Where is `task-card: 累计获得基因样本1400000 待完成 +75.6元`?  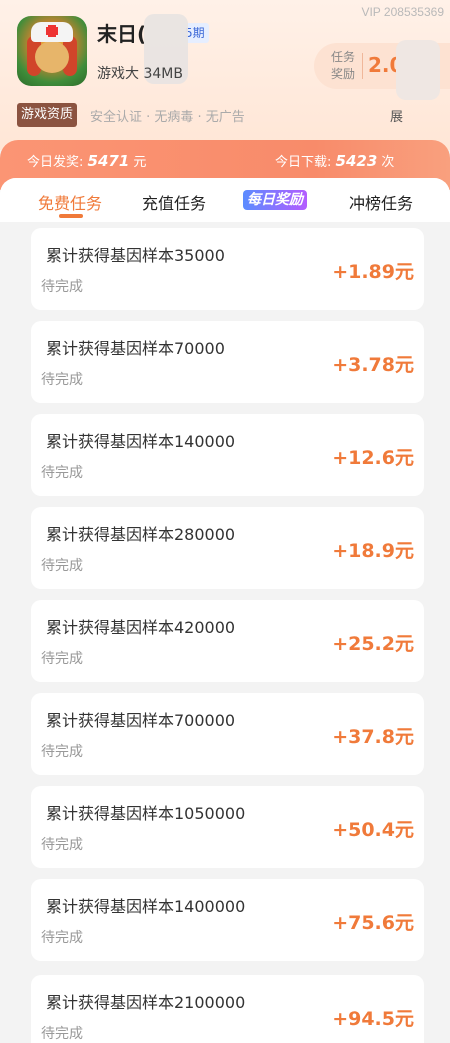 task-card: 累计获得基因样本1400000 待完成 +75.6元 is located at coordinates (227, 920).